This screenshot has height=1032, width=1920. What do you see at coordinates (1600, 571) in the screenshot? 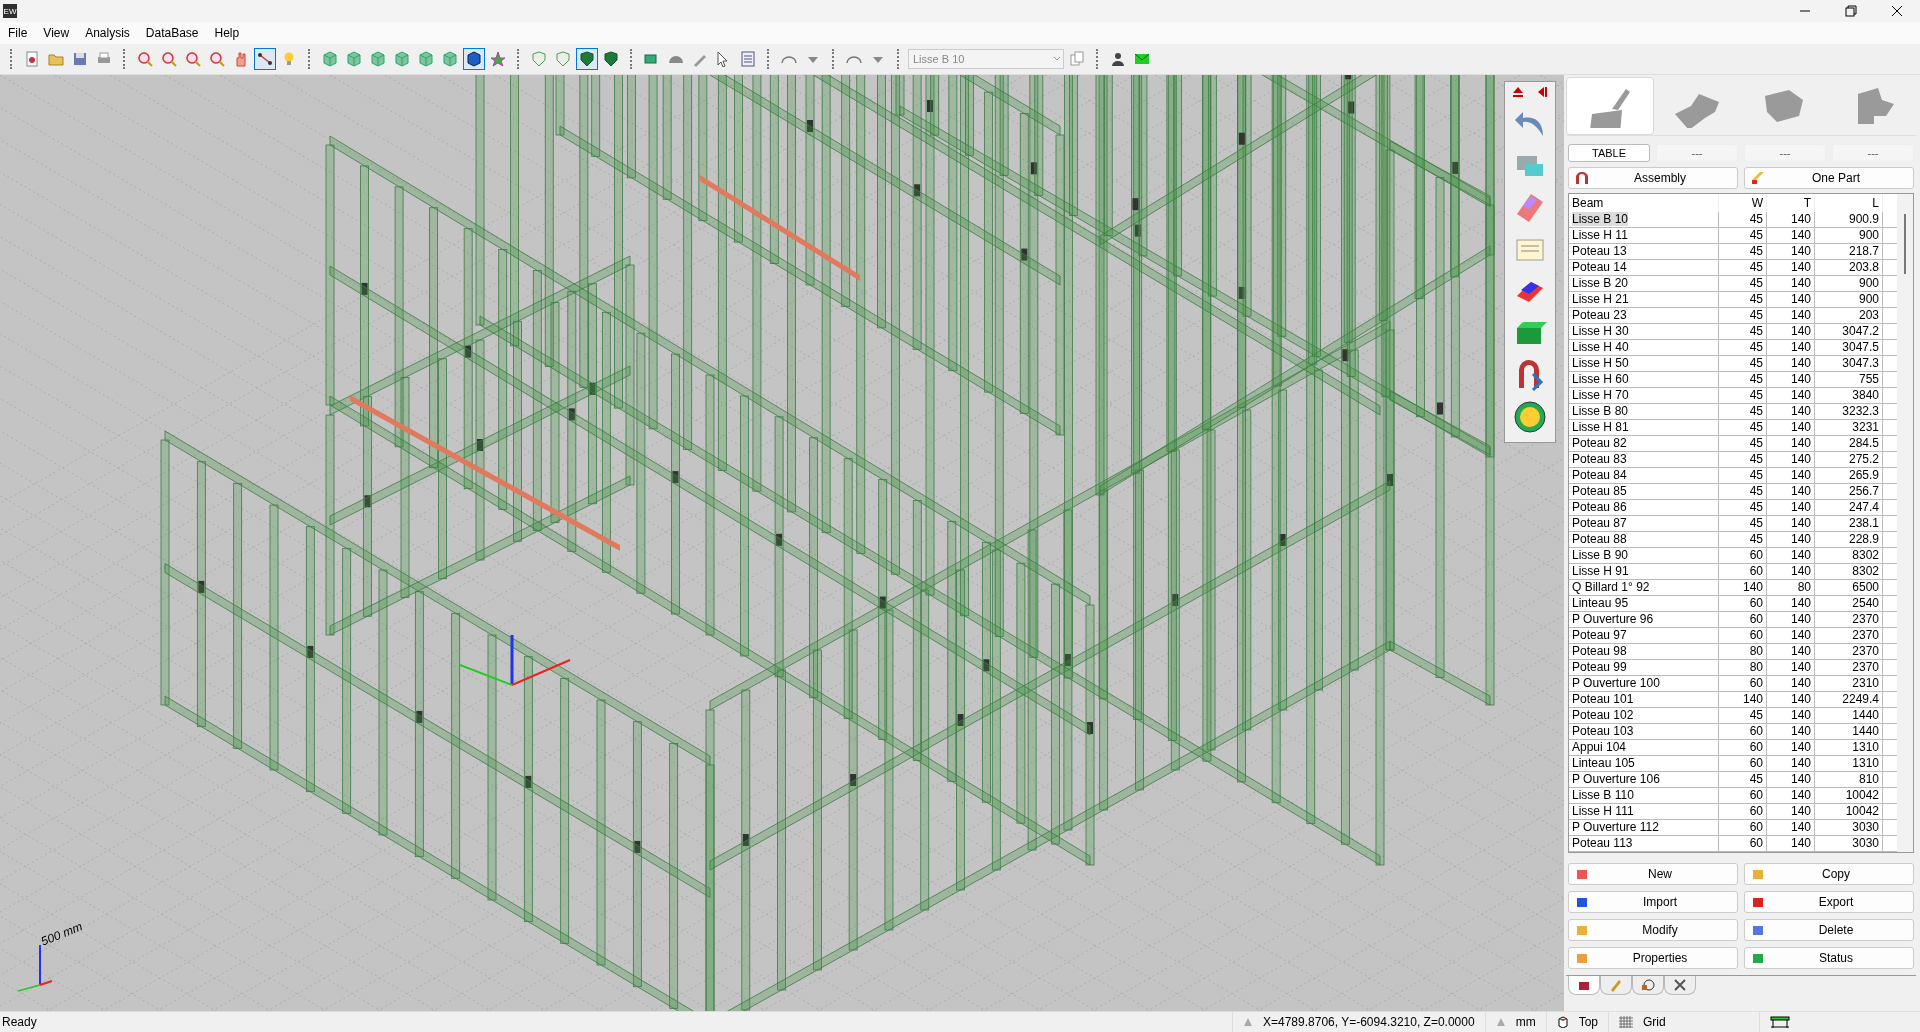
I see `beam-name: Lisse H 91` at bounding box center [1600, 571].